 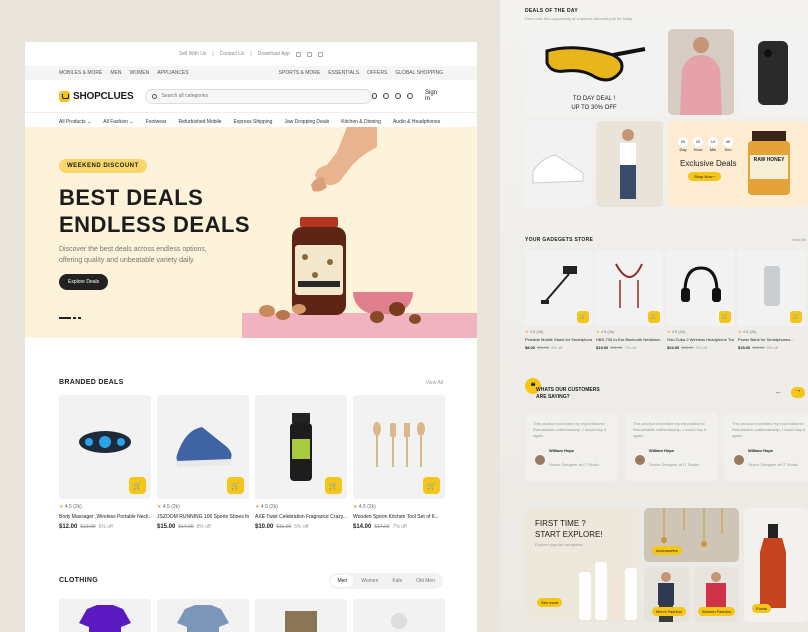 I want to click on tab-kids: Kids, so click(x=397, y=581).